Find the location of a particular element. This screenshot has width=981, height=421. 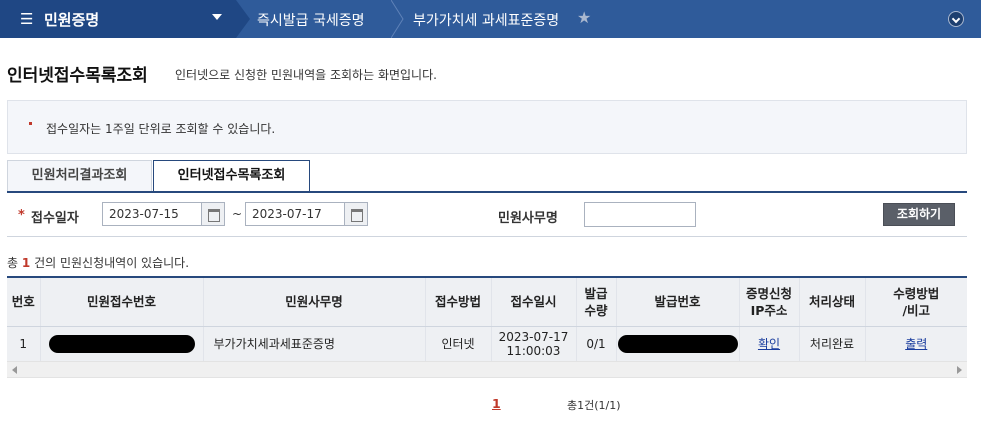

result-count: 총 1 건의 민원신청내역이 있습니다. is located at coordinates (98, 262).